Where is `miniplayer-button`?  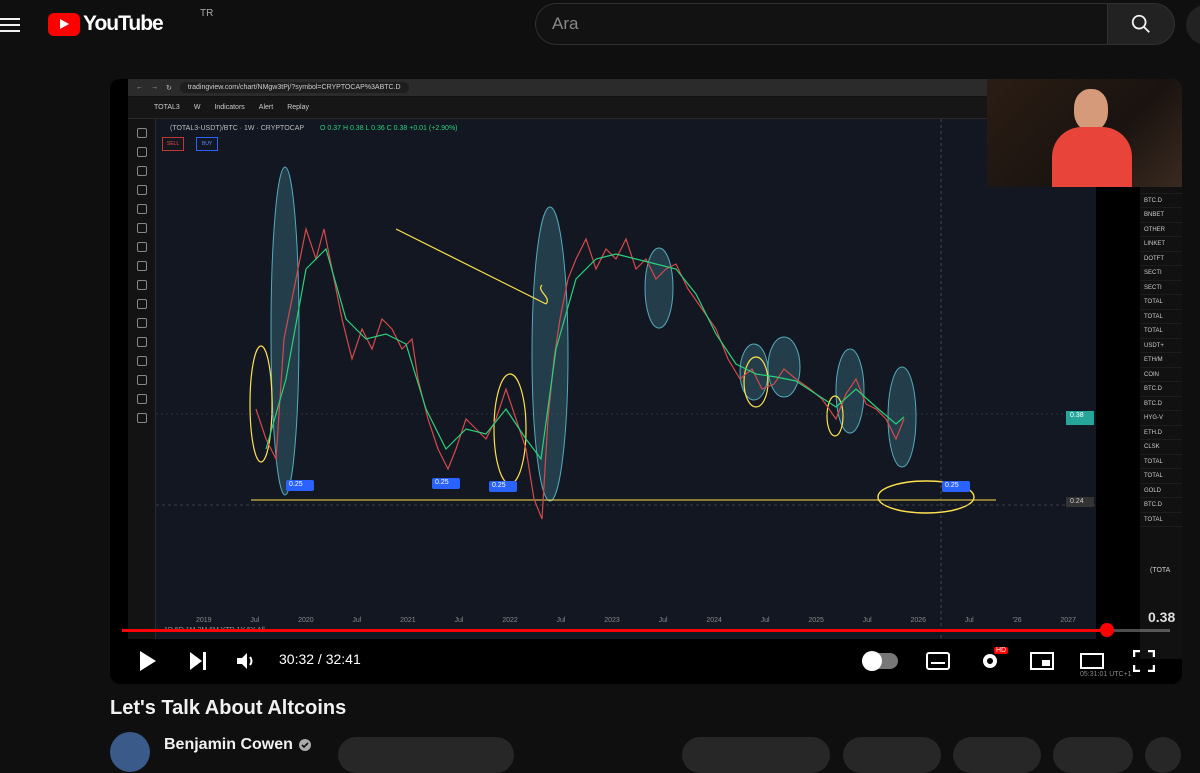 miniplayer-button is located at coordinates (1042, 661).